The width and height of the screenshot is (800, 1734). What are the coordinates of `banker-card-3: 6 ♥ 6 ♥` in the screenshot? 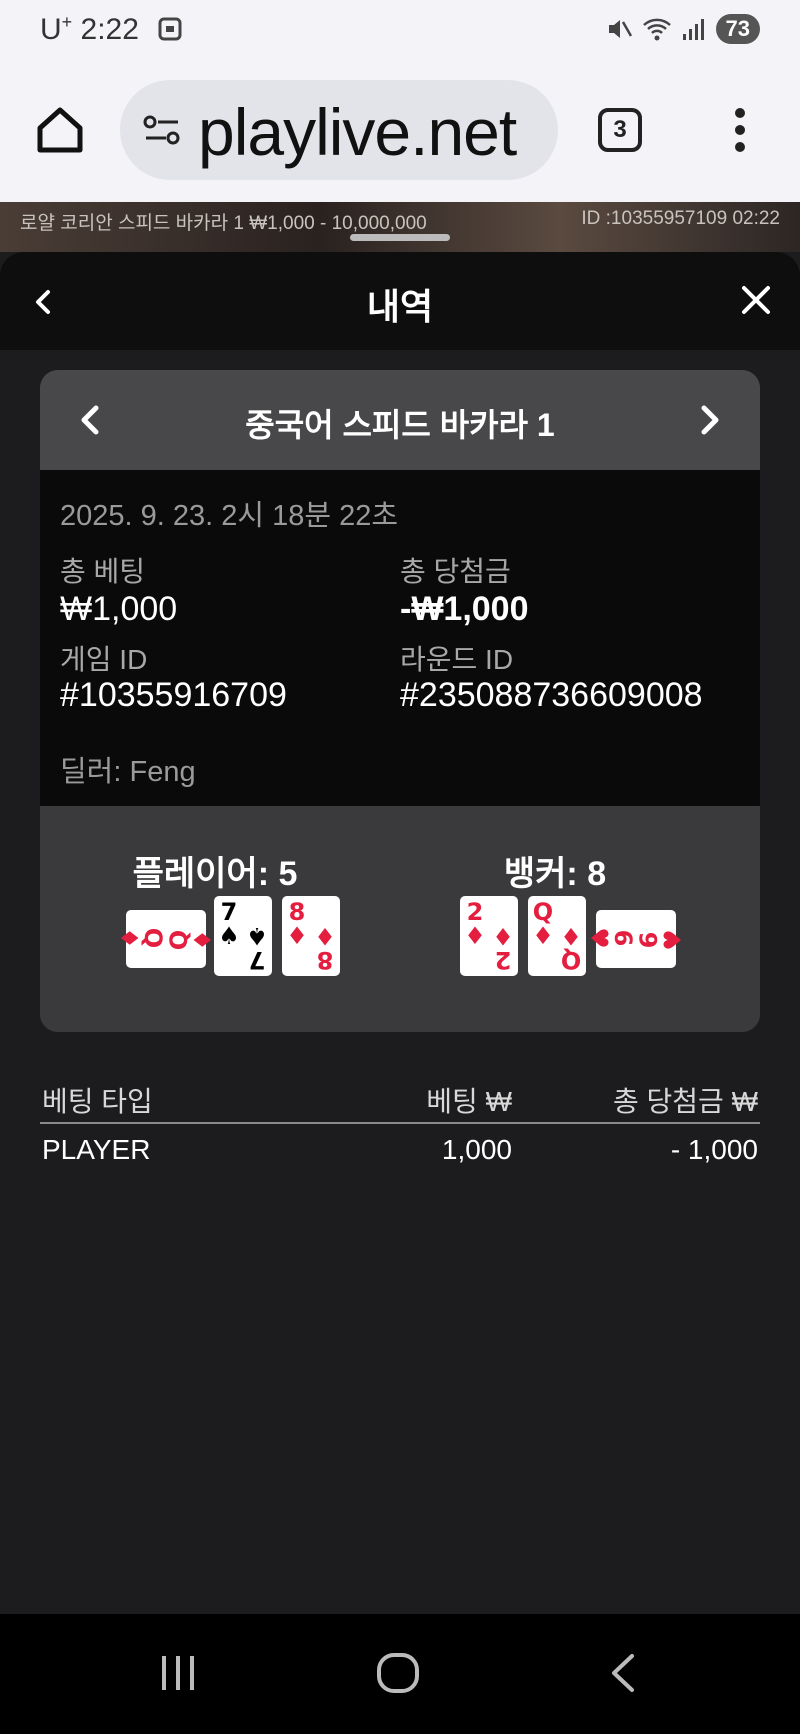 It's located at (636, 939).